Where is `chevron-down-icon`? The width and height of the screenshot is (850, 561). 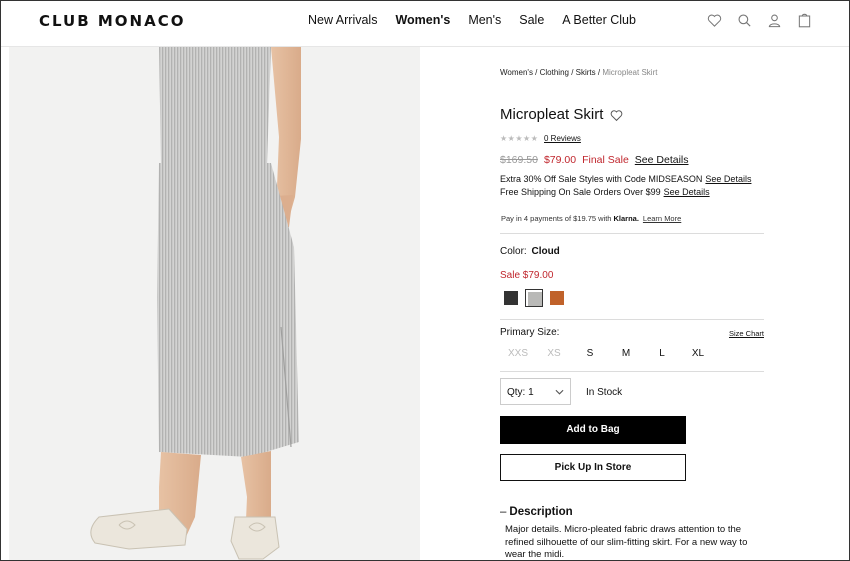
chevron-down-icon is located at coordinates (559, 392).